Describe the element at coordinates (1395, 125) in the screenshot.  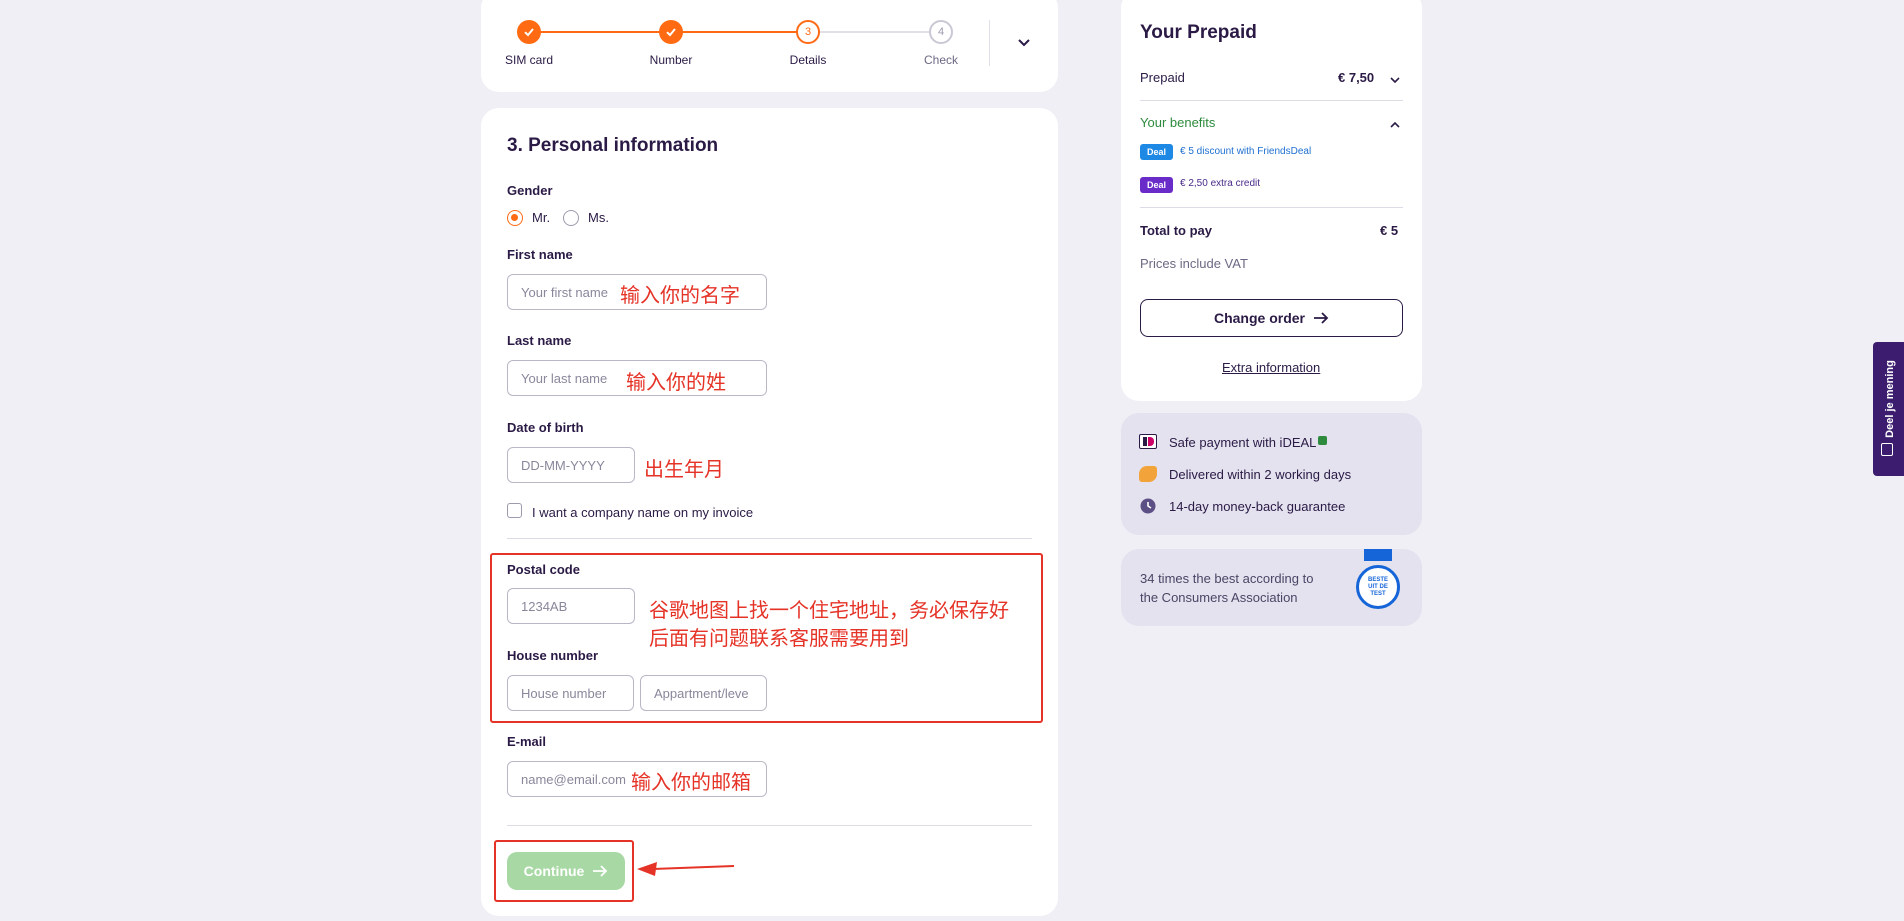
I see `chevron-up-icon` at that location.